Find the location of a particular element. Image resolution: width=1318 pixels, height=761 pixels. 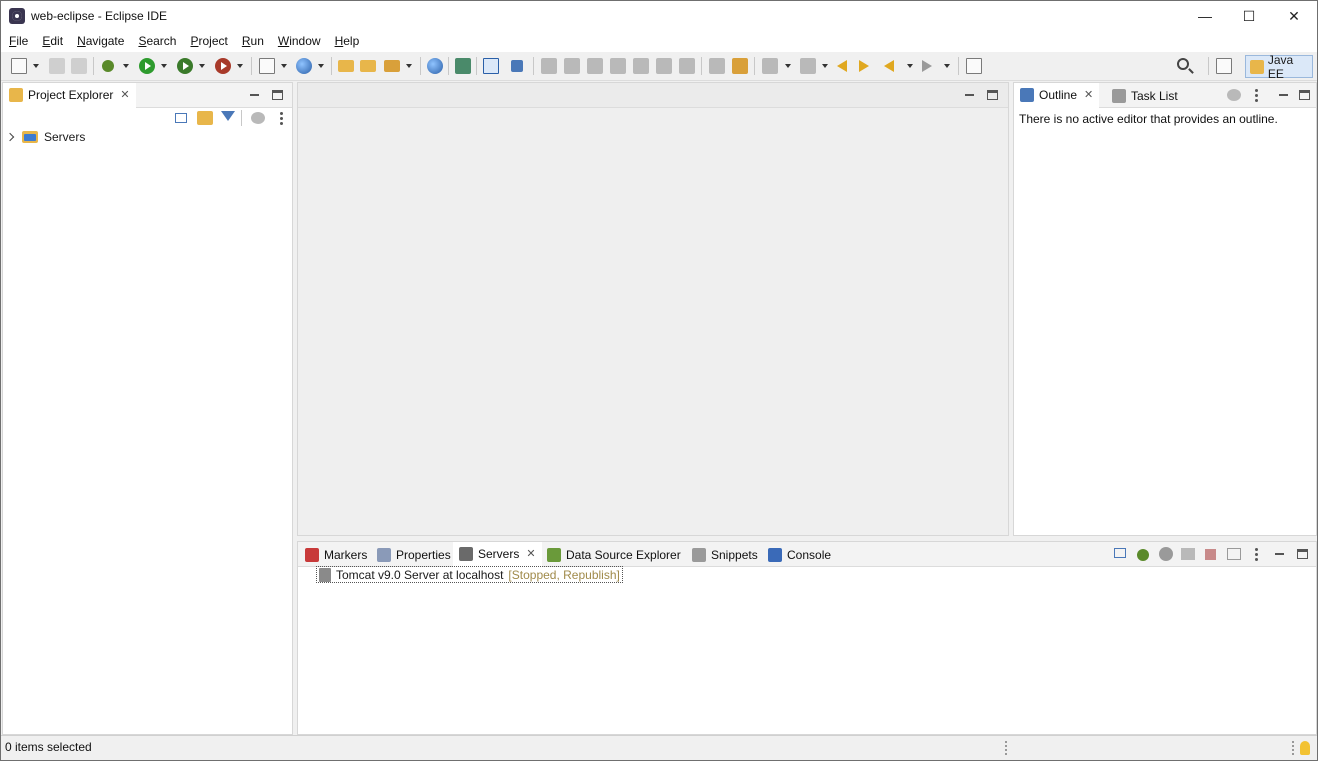

run-icon is located at coordinates (147, 66).